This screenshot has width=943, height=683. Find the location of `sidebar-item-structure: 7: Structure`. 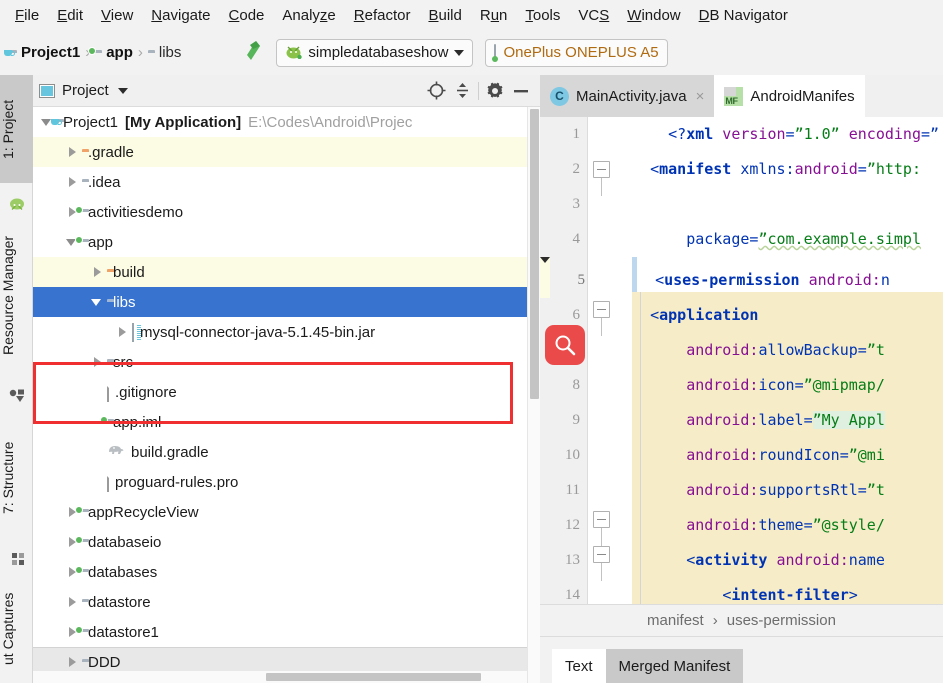

sidebar-item-structure: 7: Structure is located at coordinates (16, 477).